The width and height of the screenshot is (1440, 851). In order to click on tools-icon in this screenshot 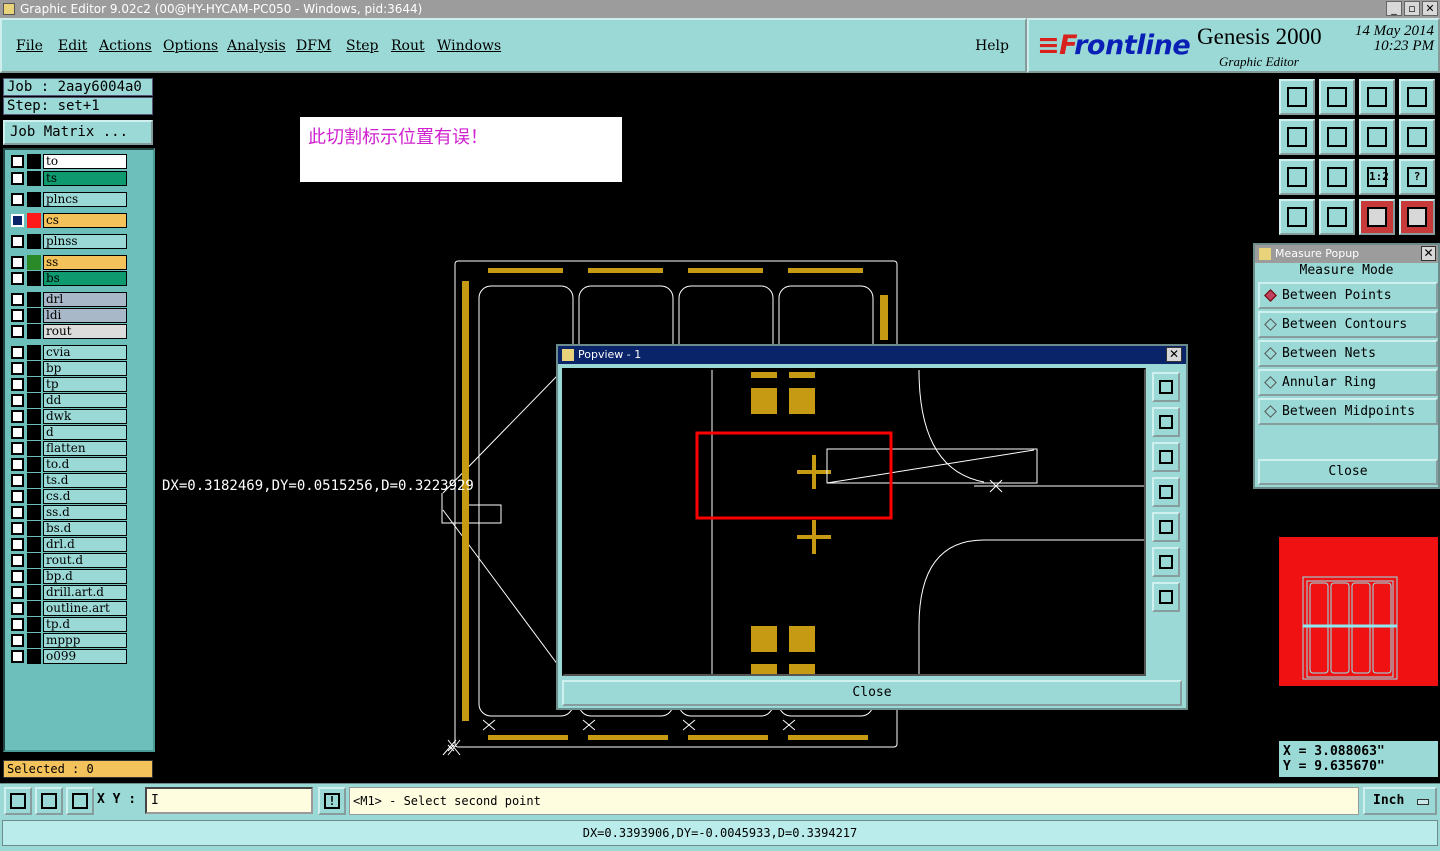, I will do `click(1297, 217)`.